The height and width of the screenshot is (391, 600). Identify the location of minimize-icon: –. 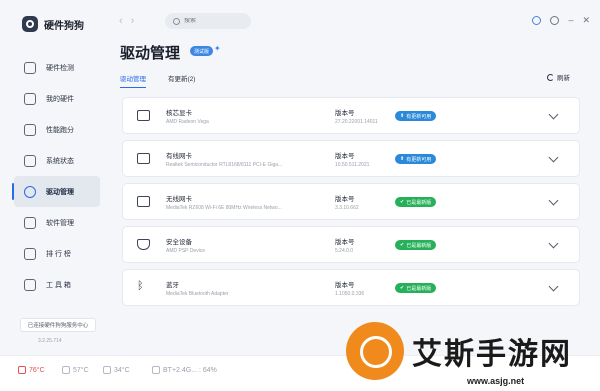
(570, 20).